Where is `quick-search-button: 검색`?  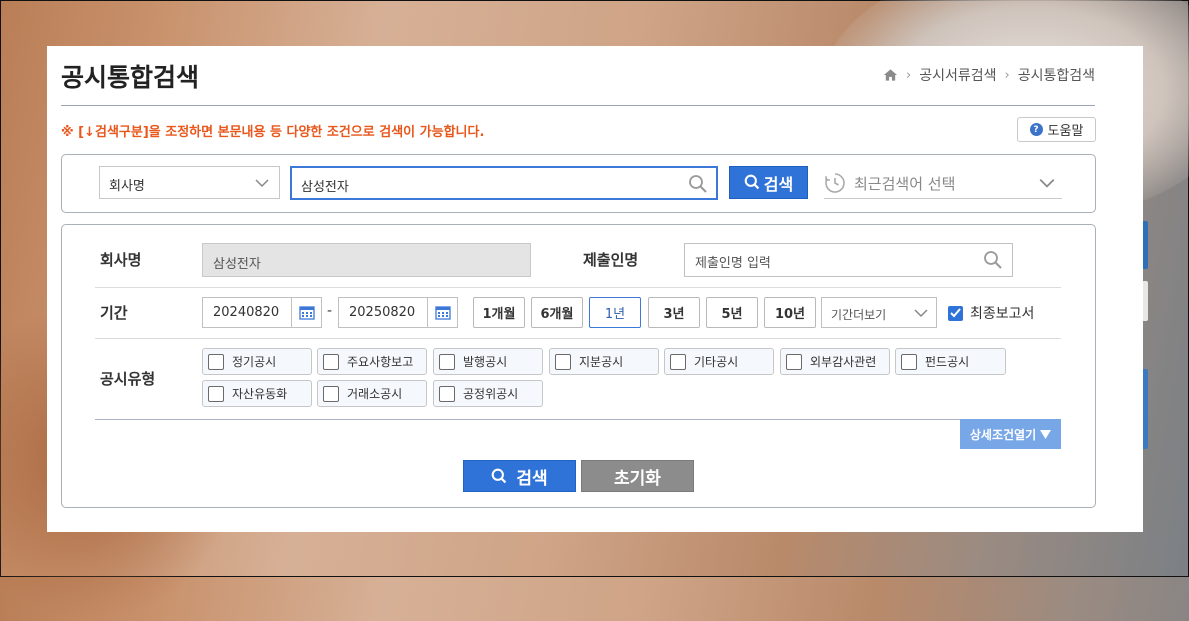 quick-search-button: 검색 is located at coordinates (768, 182).